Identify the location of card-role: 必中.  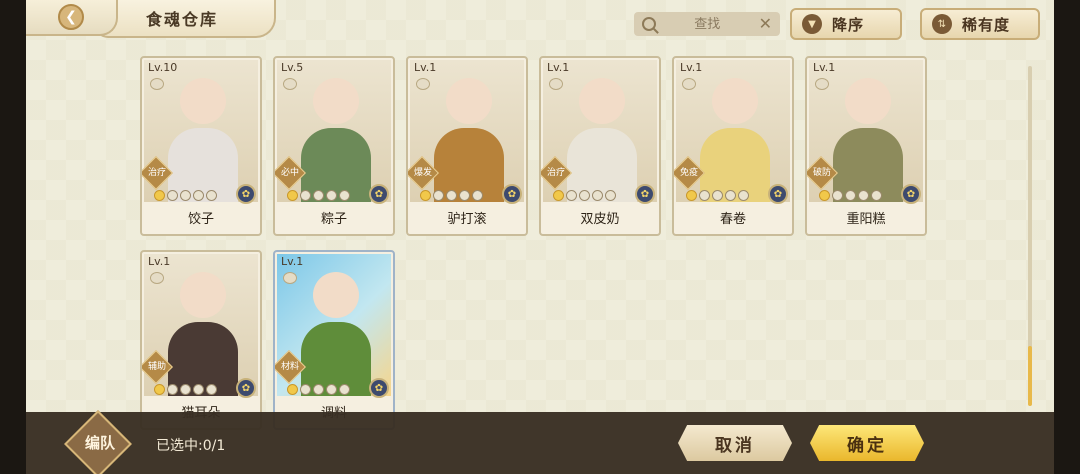
(289, 173).